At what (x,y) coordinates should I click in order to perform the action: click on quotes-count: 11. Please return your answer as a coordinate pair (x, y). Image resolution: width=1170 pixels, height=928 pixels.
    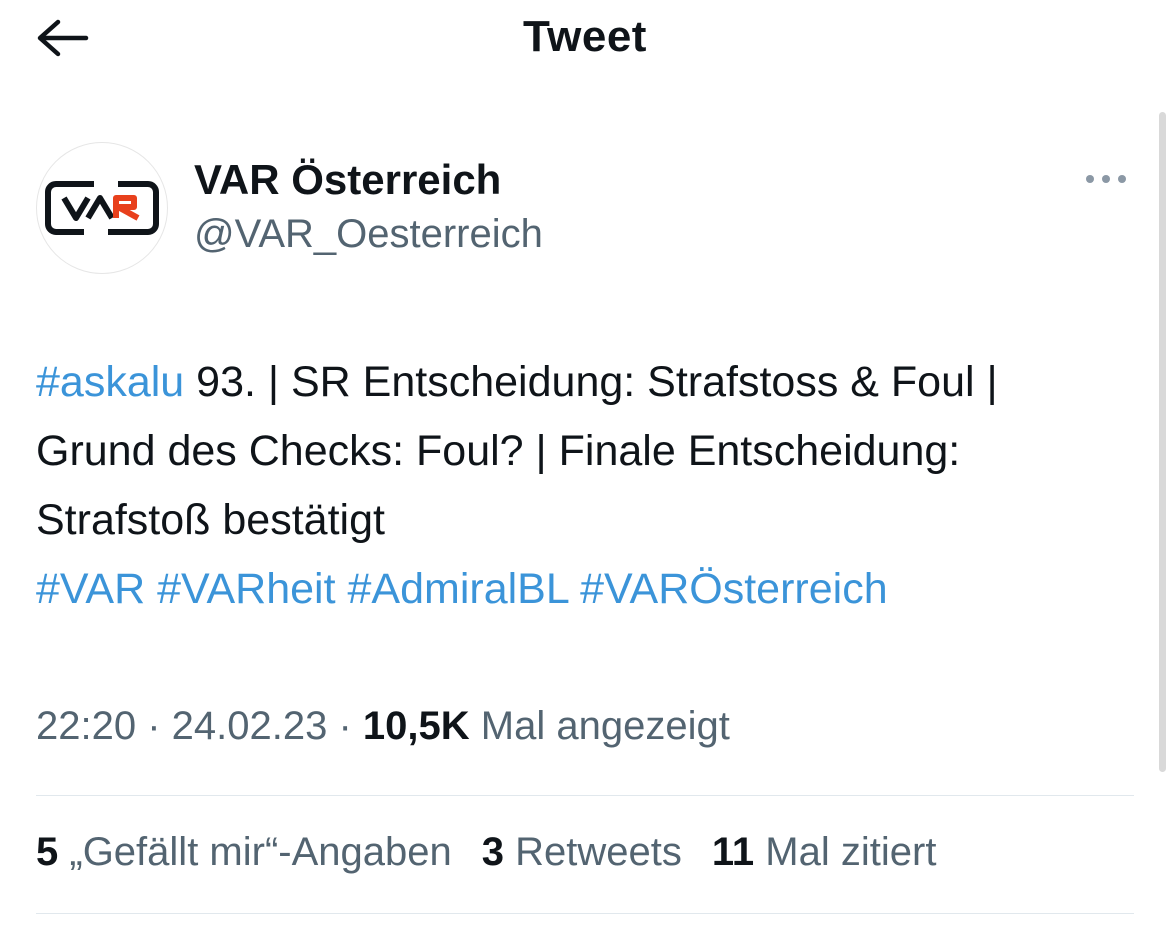
    Looking at the image, I should click on (733, 852).